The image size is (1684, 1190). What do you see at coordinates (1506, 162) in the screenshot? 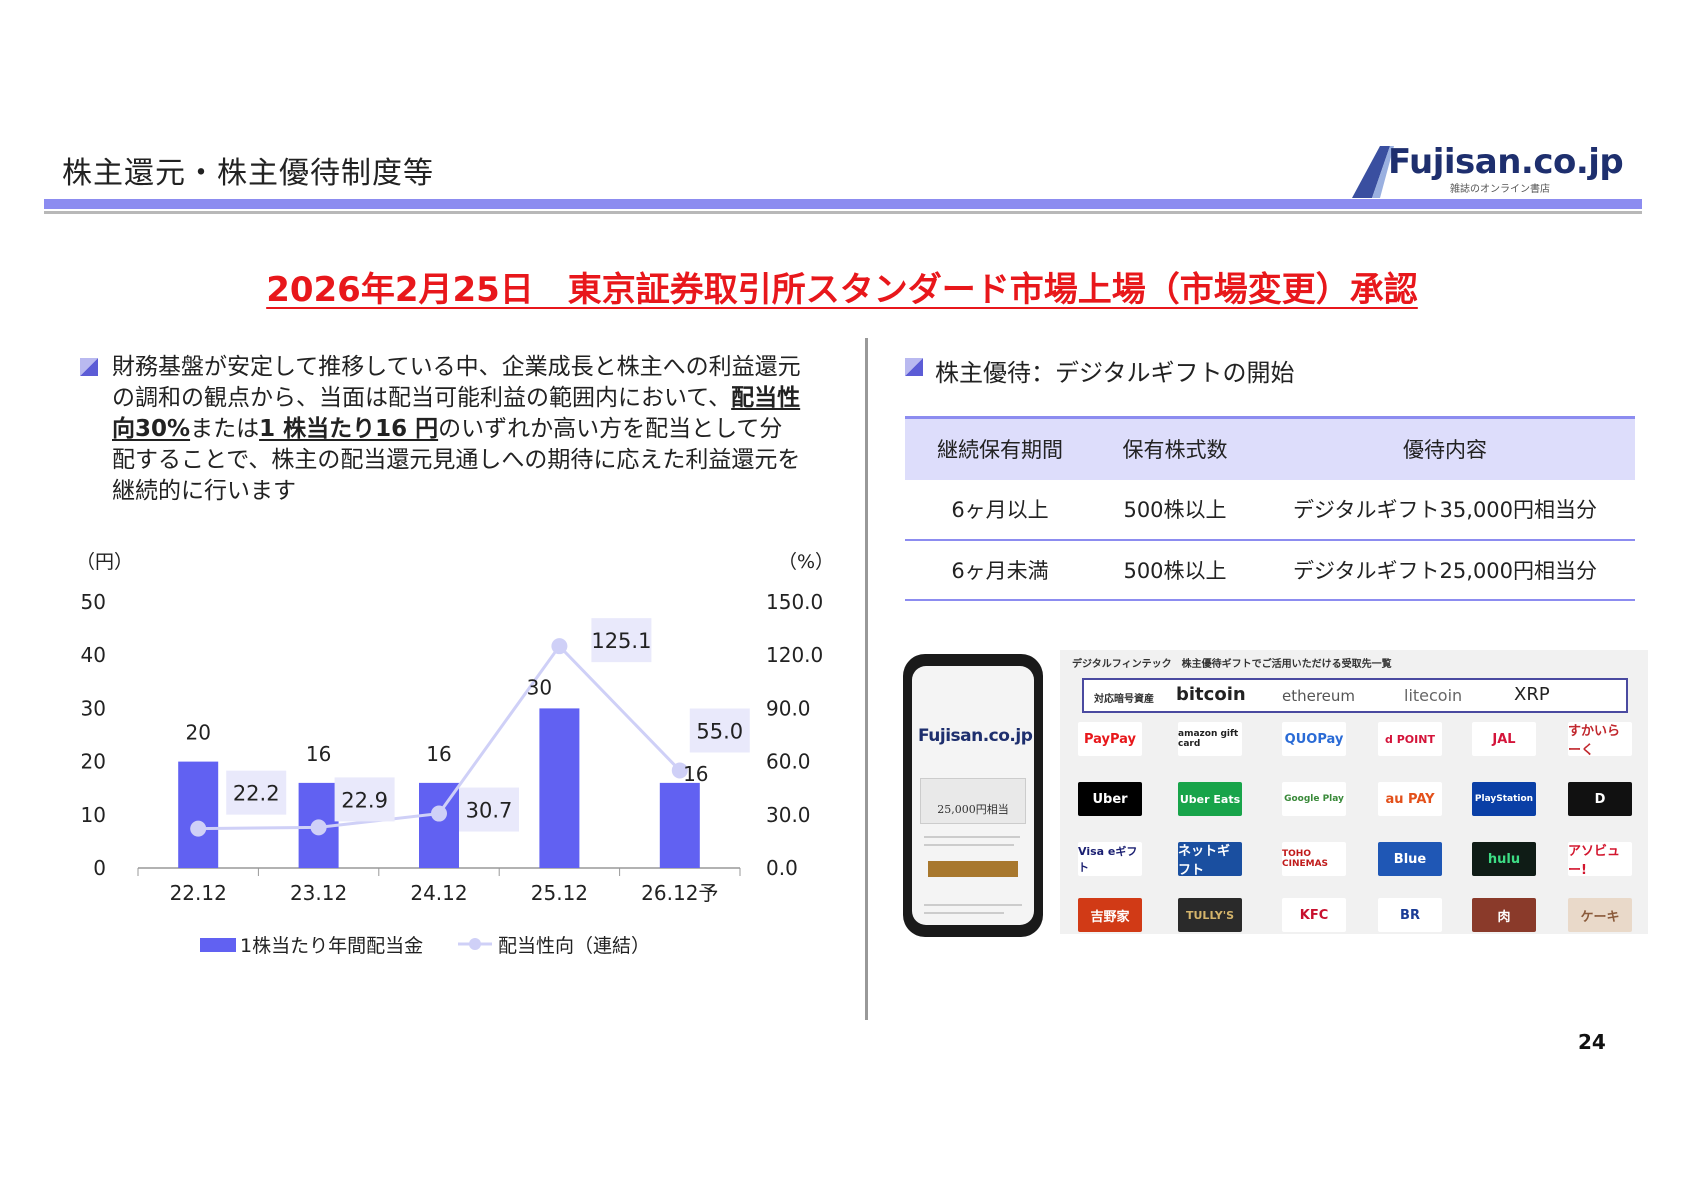
I see `logo-text: Fujisan.co.jp` at bounding box center [1506, 162].